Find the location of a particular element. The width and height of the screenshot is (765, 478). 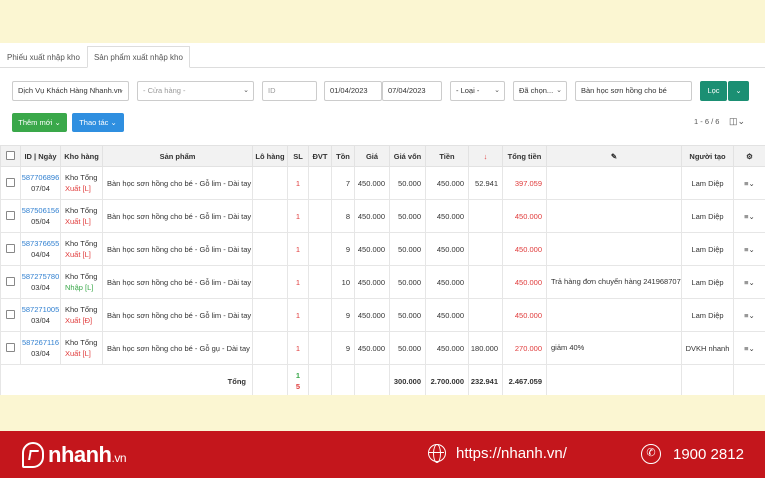

column-toggle-button: ◫⌄ is located at coordinates (737, 121).